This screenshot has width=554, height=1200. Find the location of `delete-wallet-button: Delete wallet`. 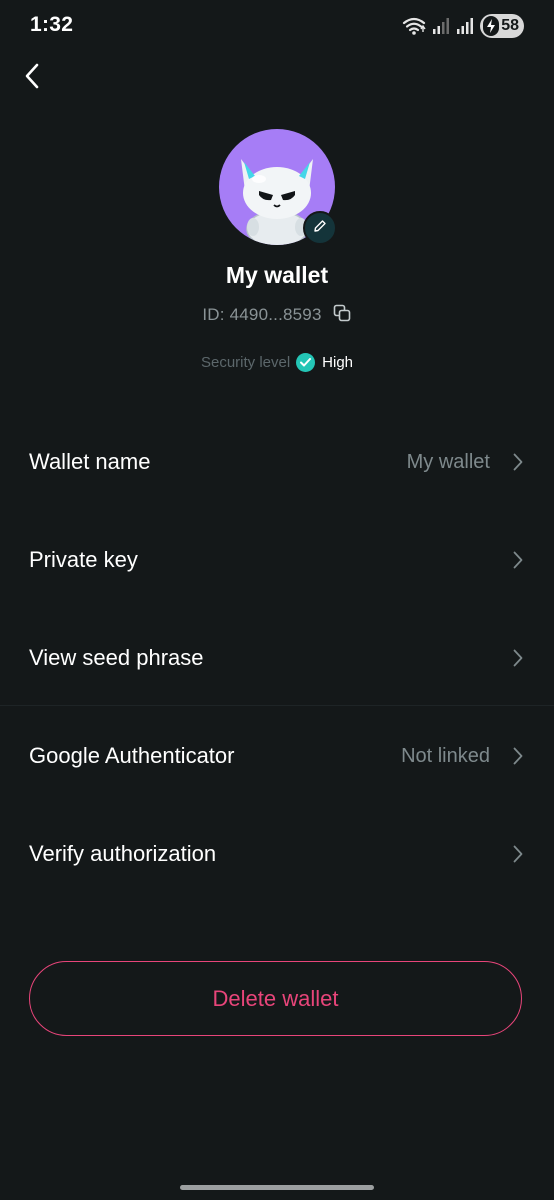

delete-wallet-button: Delete wallet is located at coordinates (275, 998).